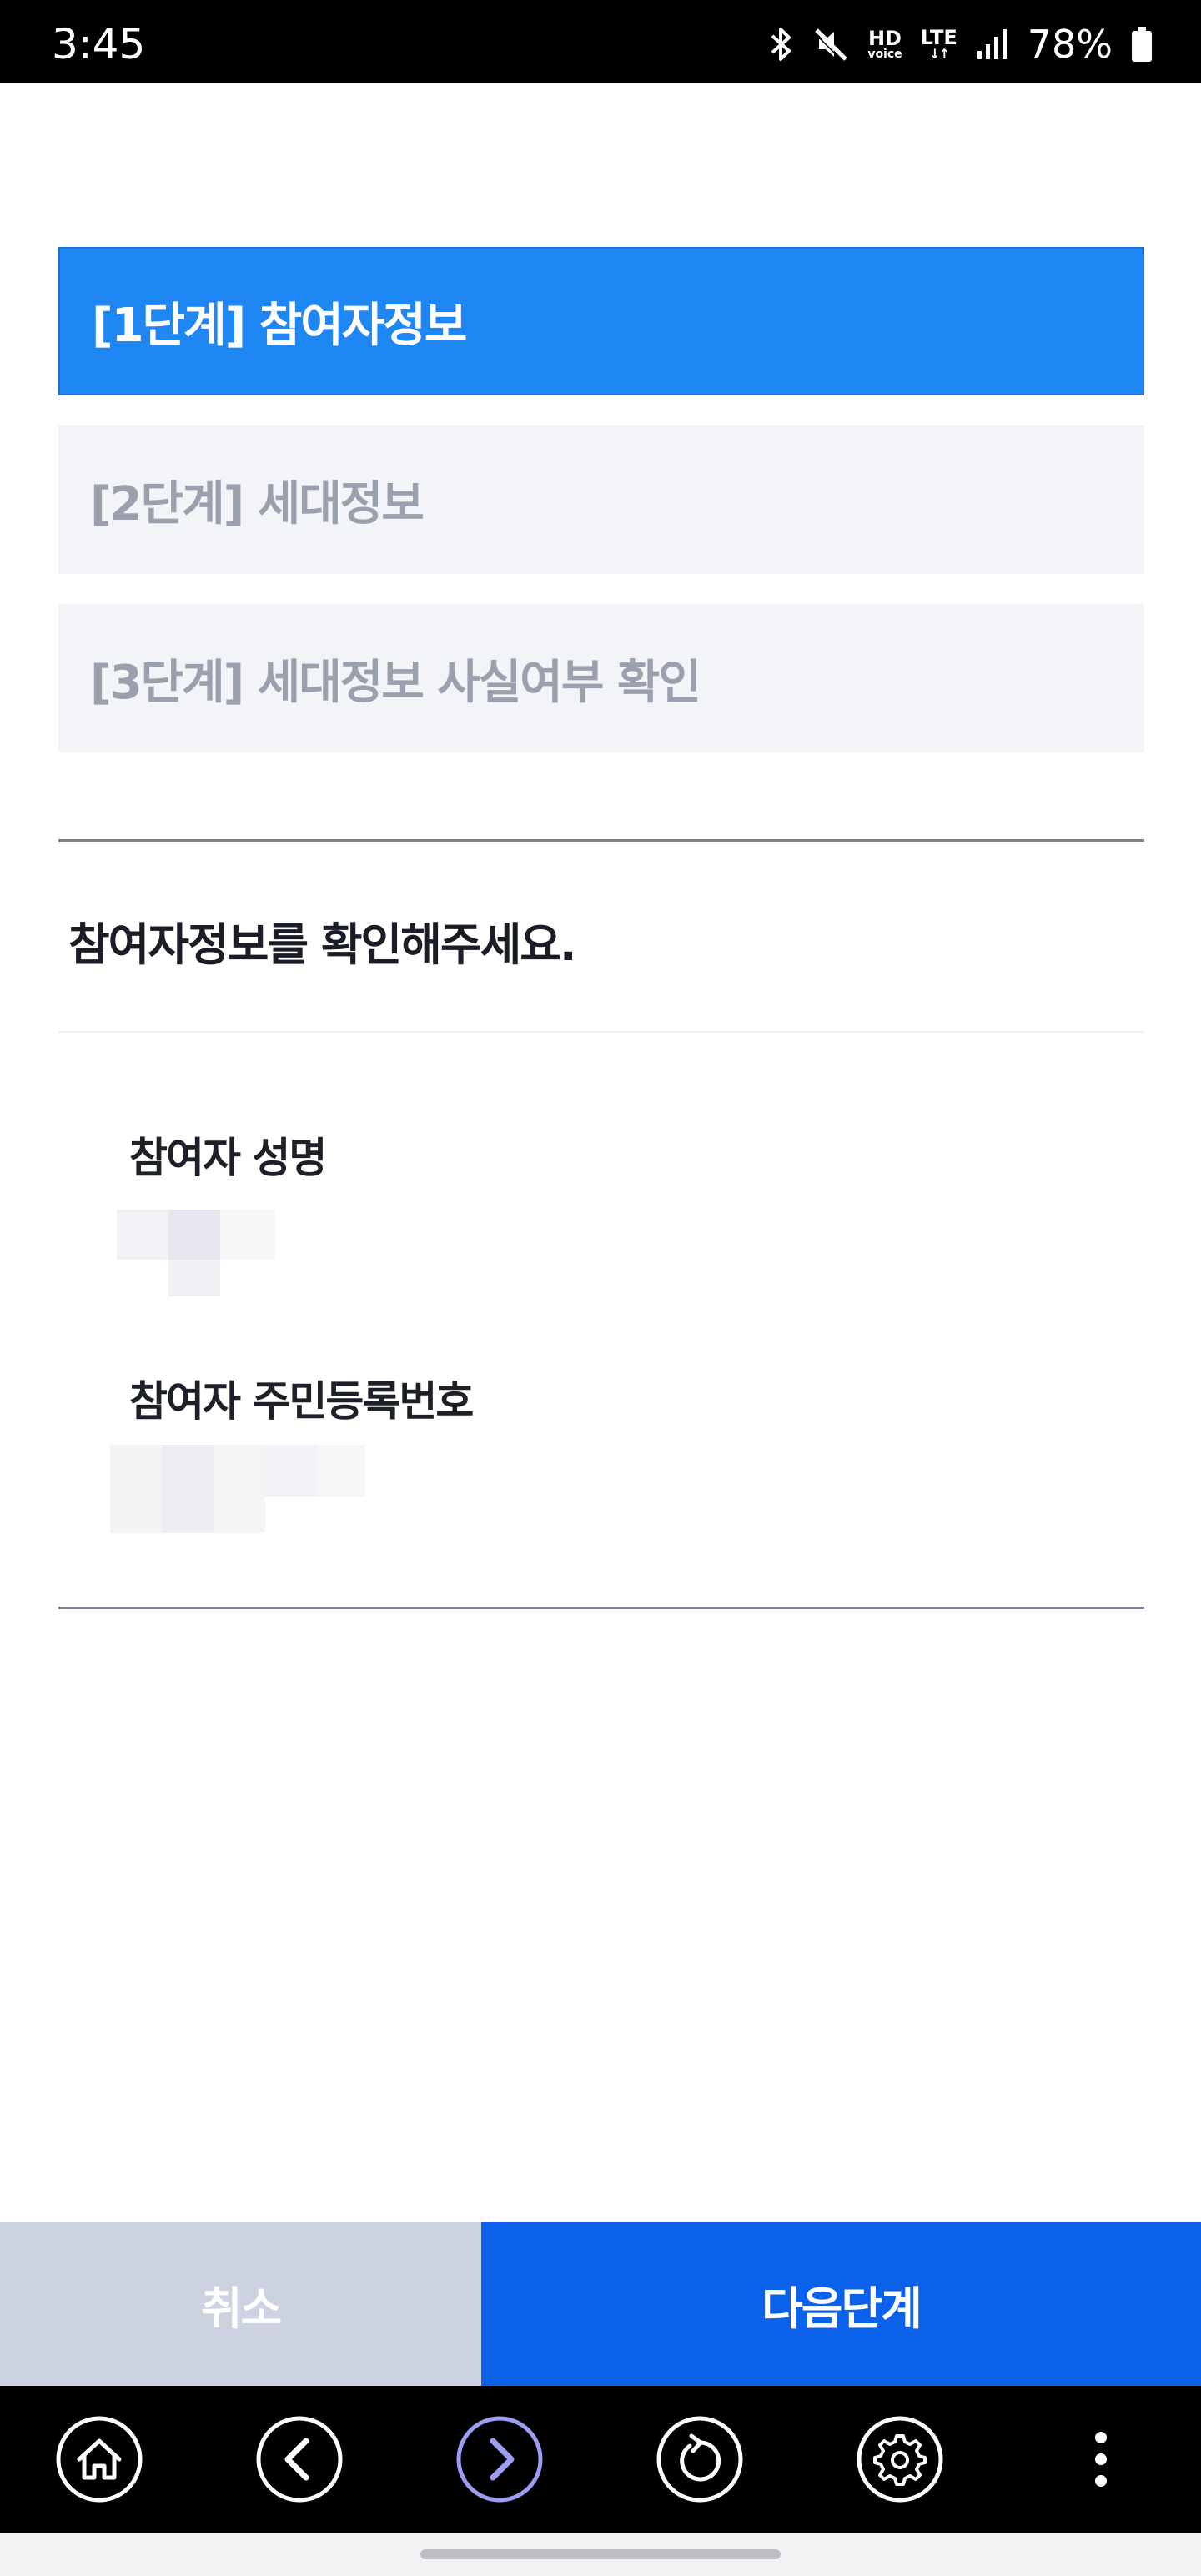 This screenshot has height=2576, width=1201. Describe the element at coordinates (1070, 44) in the screenshot. I see `battery-percent: 78%` at that location.